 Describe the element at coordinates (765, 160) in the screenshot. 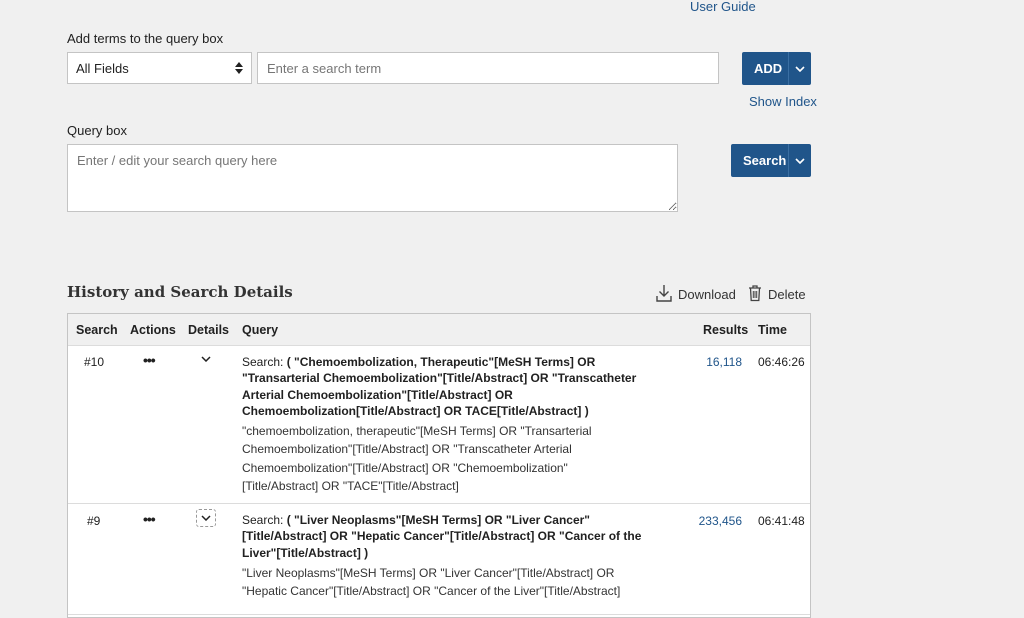

I see `search-button-label: Search` at that location.